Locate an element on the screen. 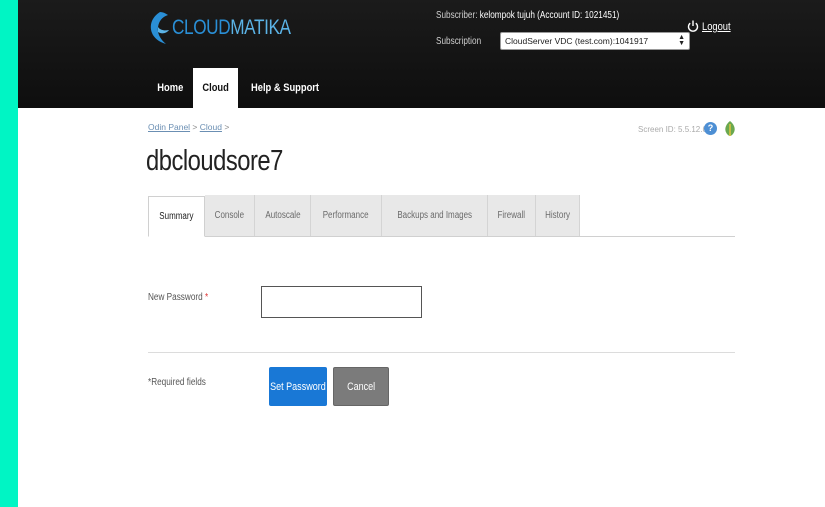 The width and height of the screenshot is (825, 507). cloudmatika-logo: CLOUDMATIKA is located at coordinates (231, 28).